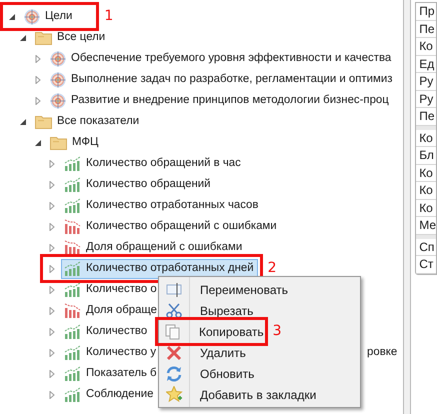  What do you see at coordinates (174, 374) in the screenshot?
I see `refresh-icon` at bounding box center [174, 374].